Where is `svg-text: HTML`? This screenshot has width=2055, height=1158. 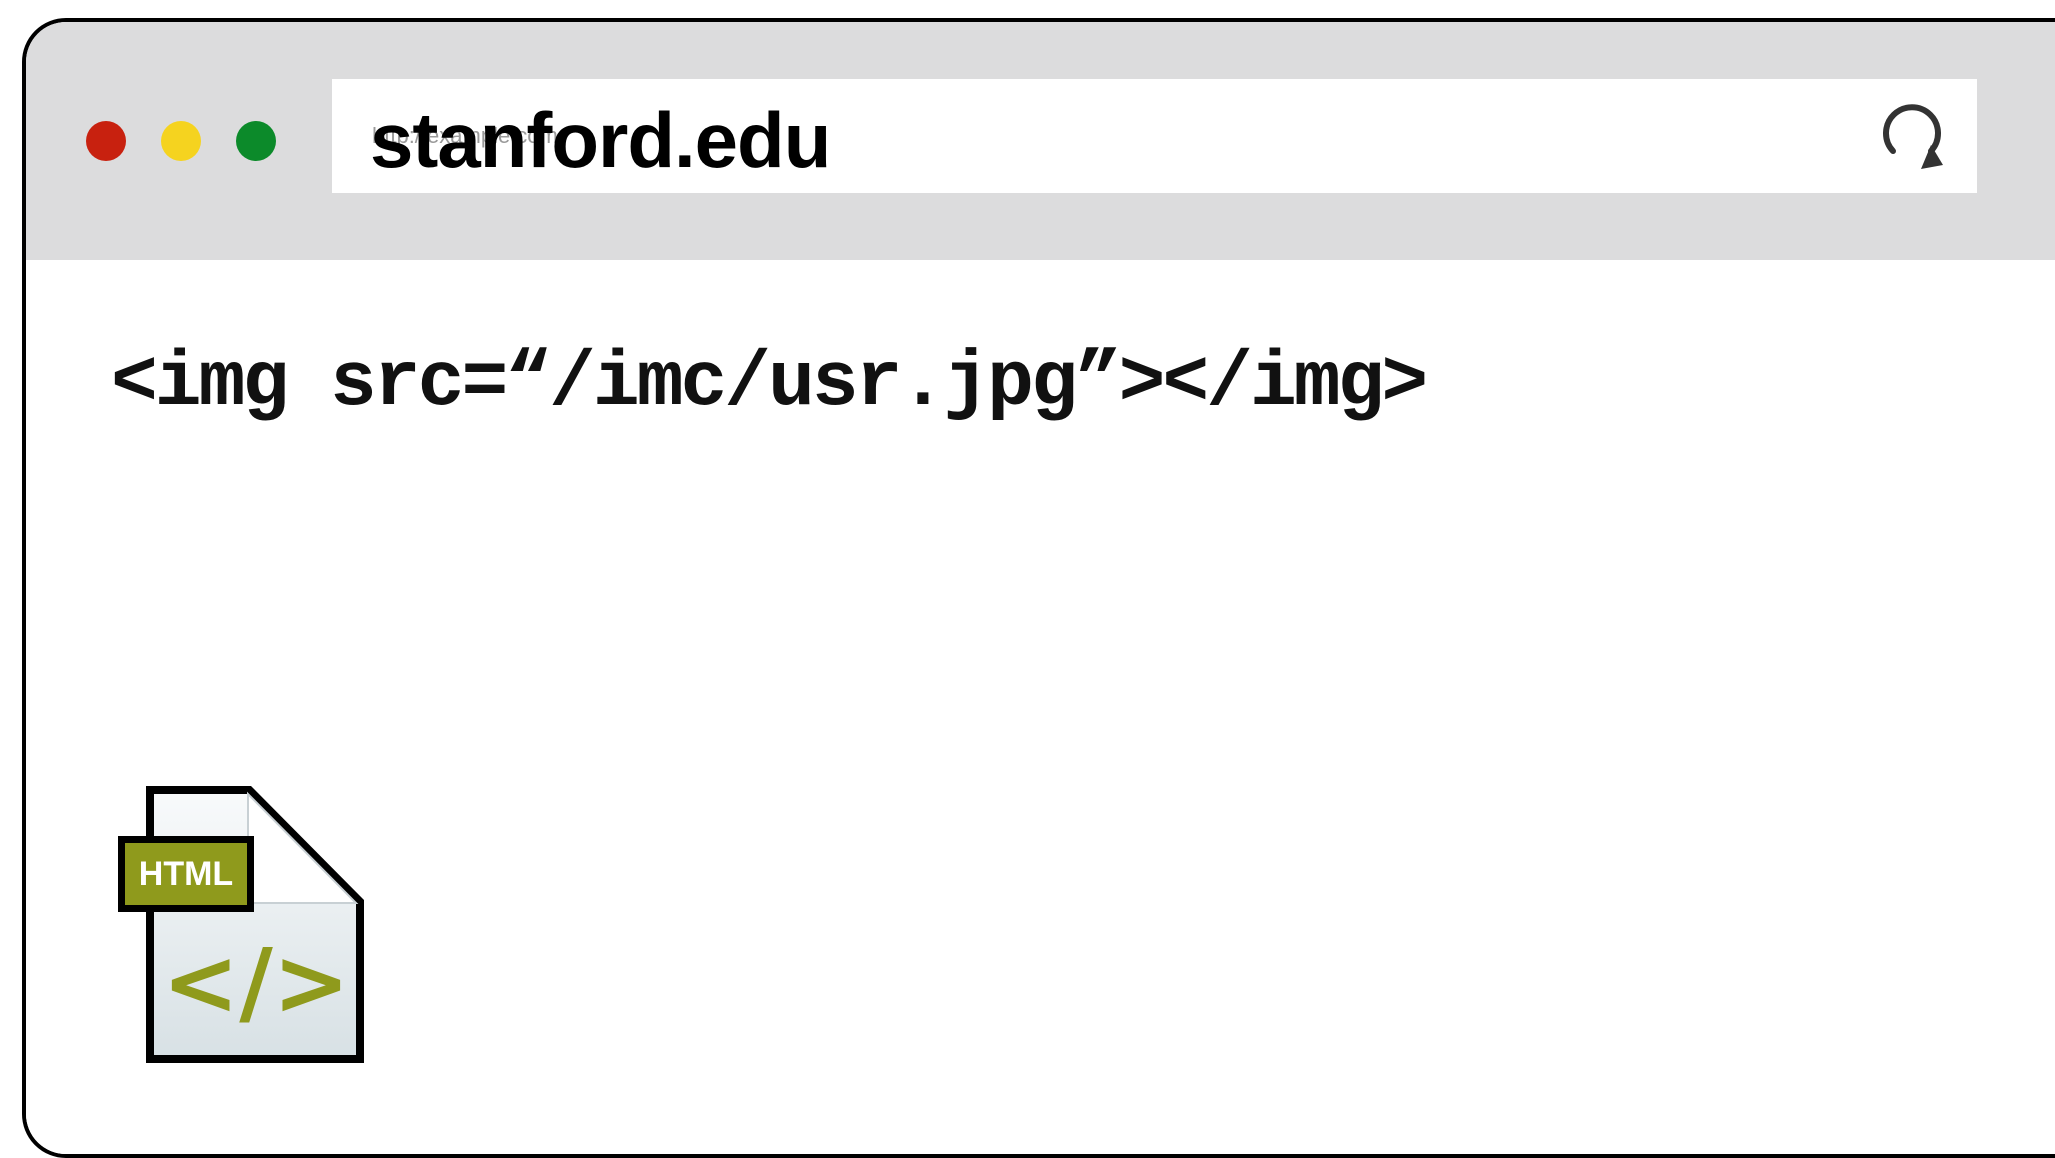
svg-text: HTML is located at coordinates (186, 874).